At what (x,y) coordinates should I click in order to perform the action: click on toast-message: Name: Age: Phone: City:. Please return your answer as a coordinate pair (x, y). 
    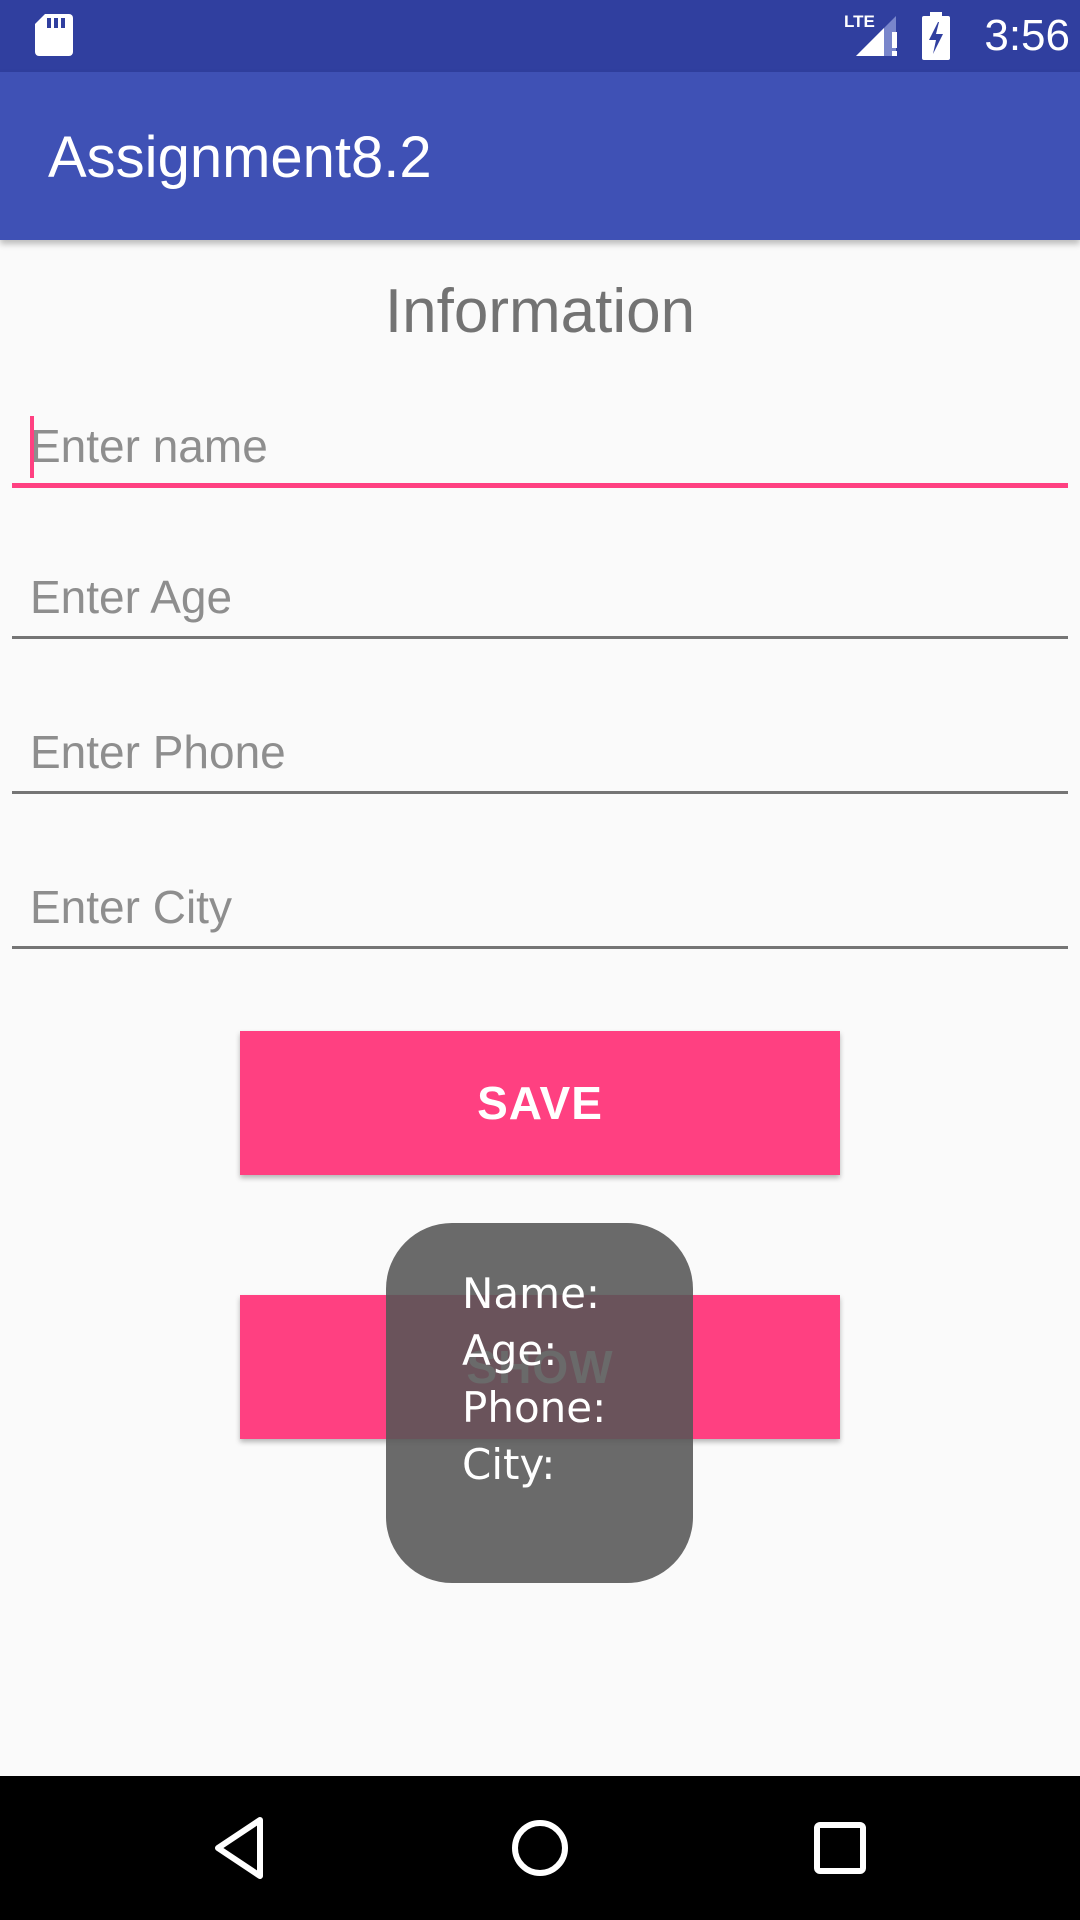
    Looking at the image, I should click on (539, 1403).